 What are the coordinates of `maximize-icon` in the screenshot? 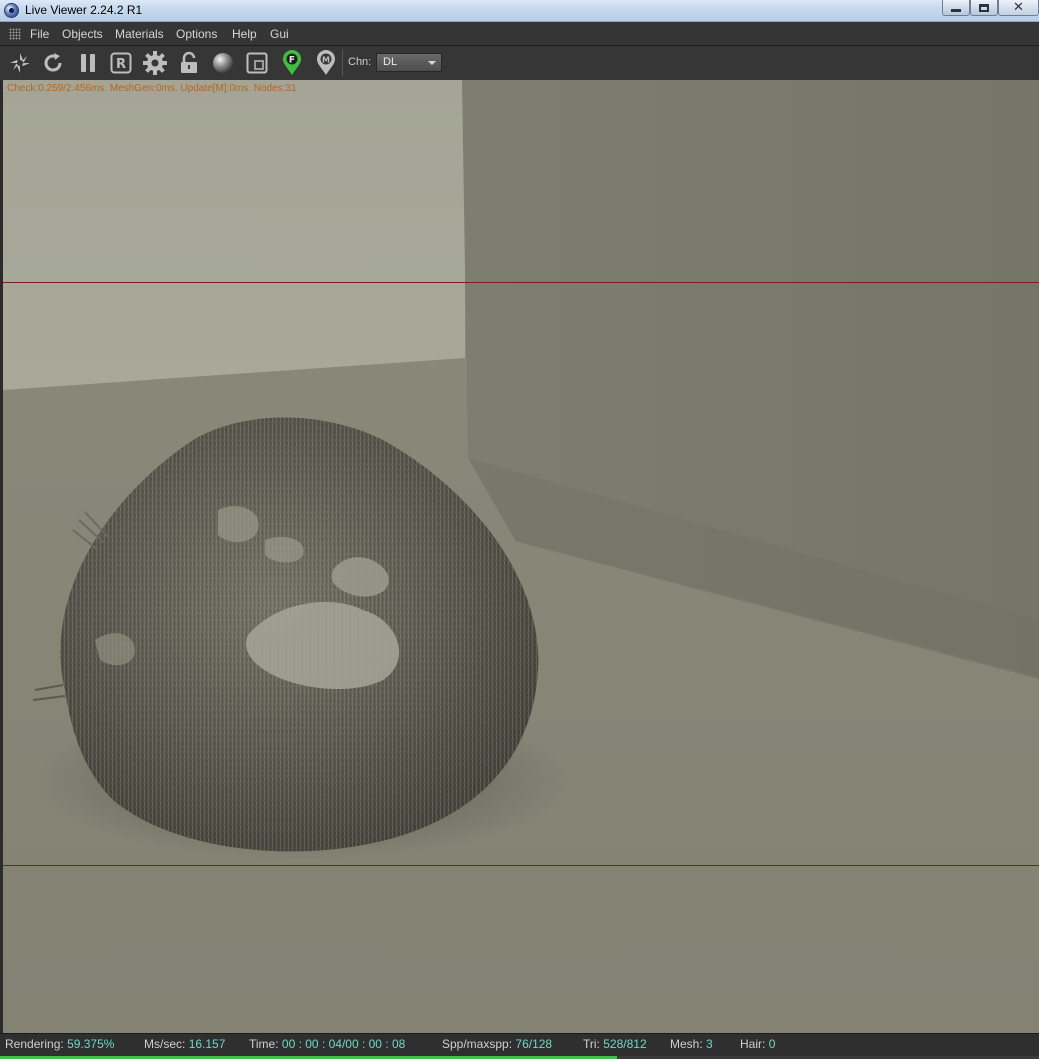 It's located at (984, 7).